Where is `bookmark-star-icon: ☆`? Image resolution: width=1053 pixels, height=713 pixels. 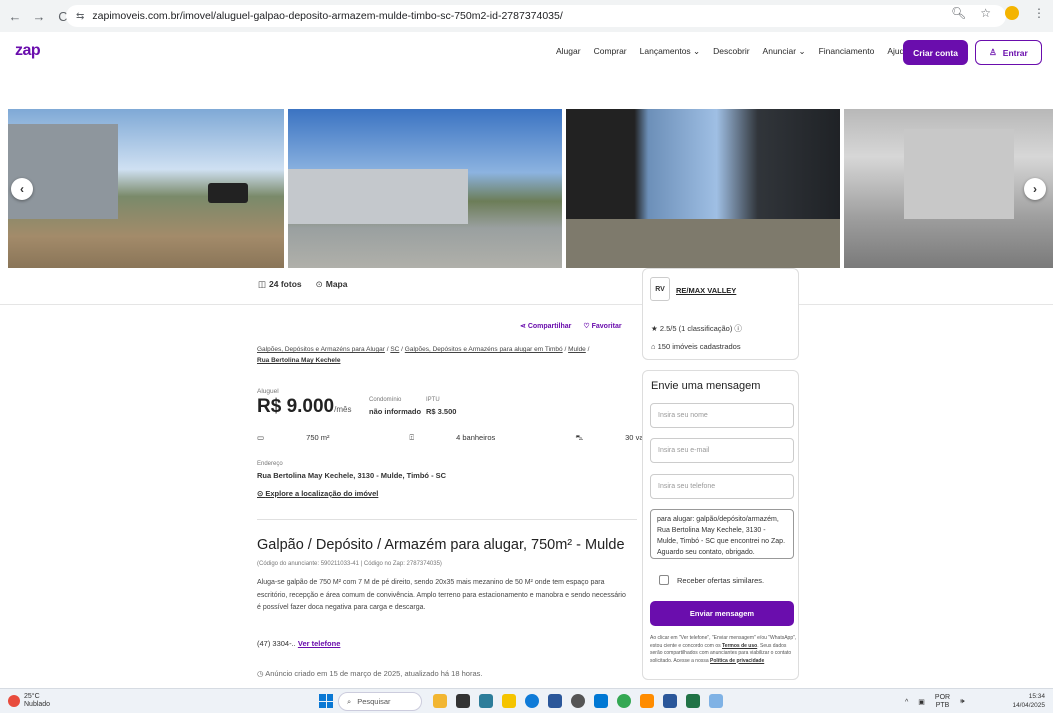 bookmark-star-icon: ☆ is located at coordinates (985, 13).